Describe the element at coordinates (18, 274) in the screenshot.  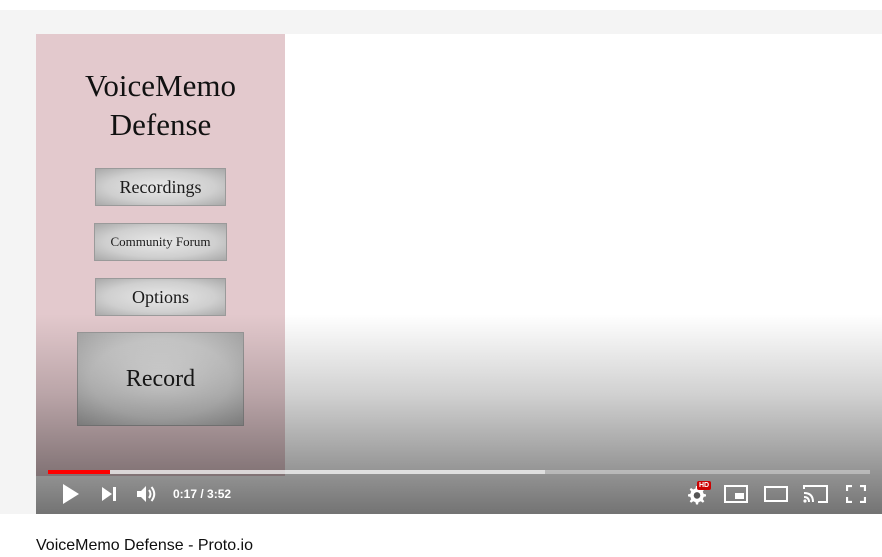
I see `page-left-gutter` at that location.